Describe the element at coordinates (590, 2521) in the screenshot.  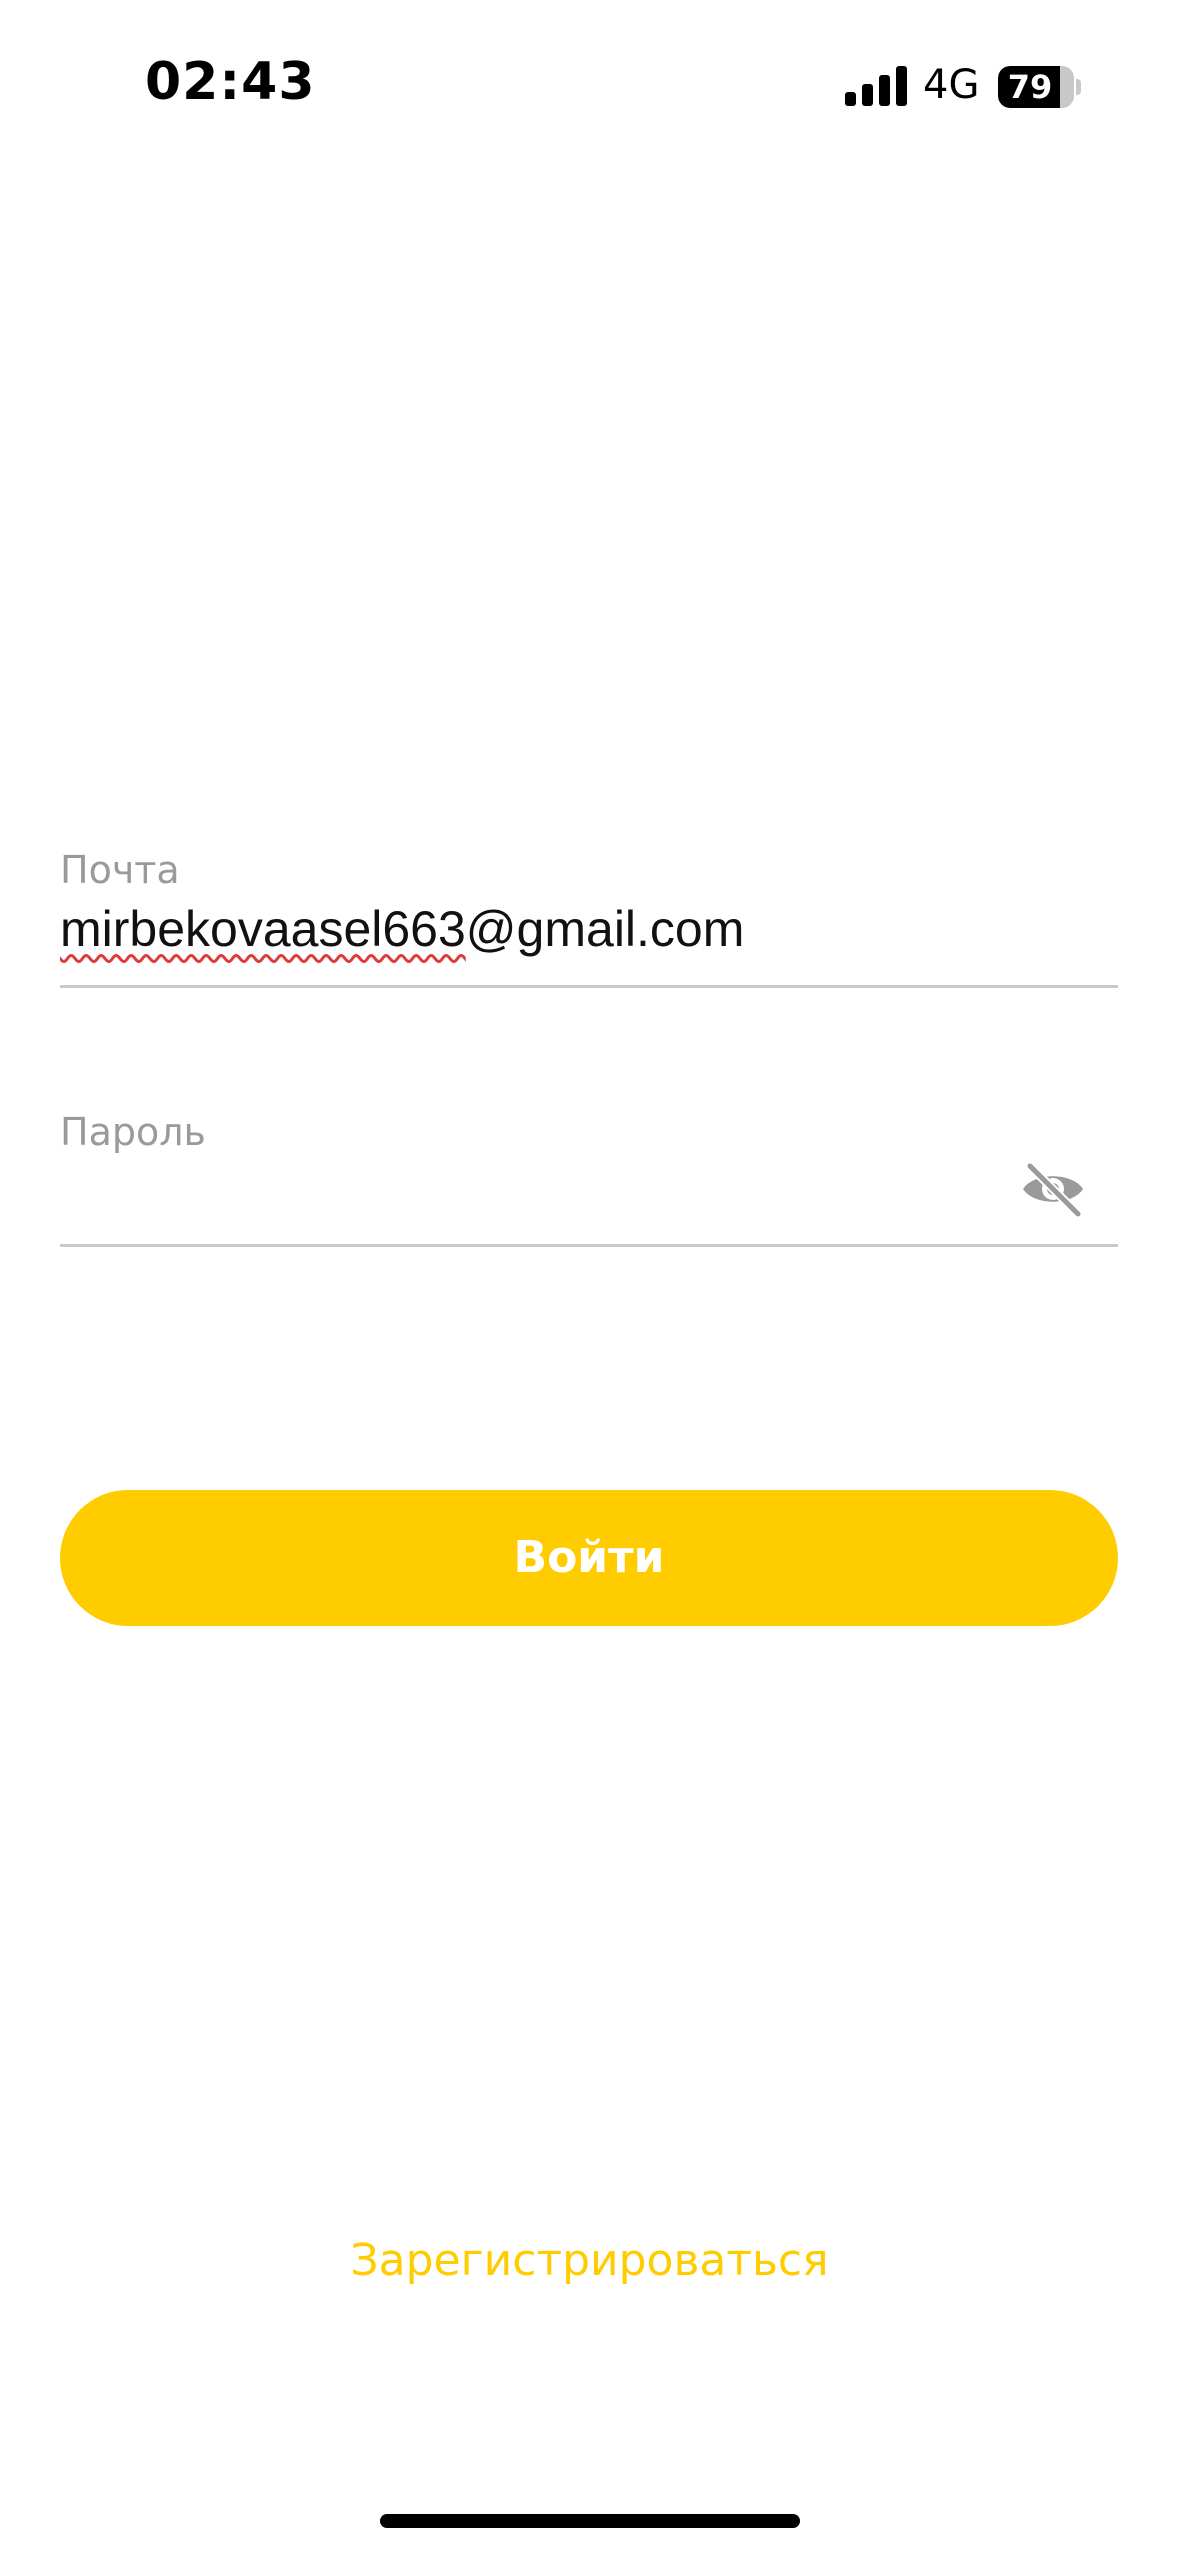
I see `home-indicator` at that location.